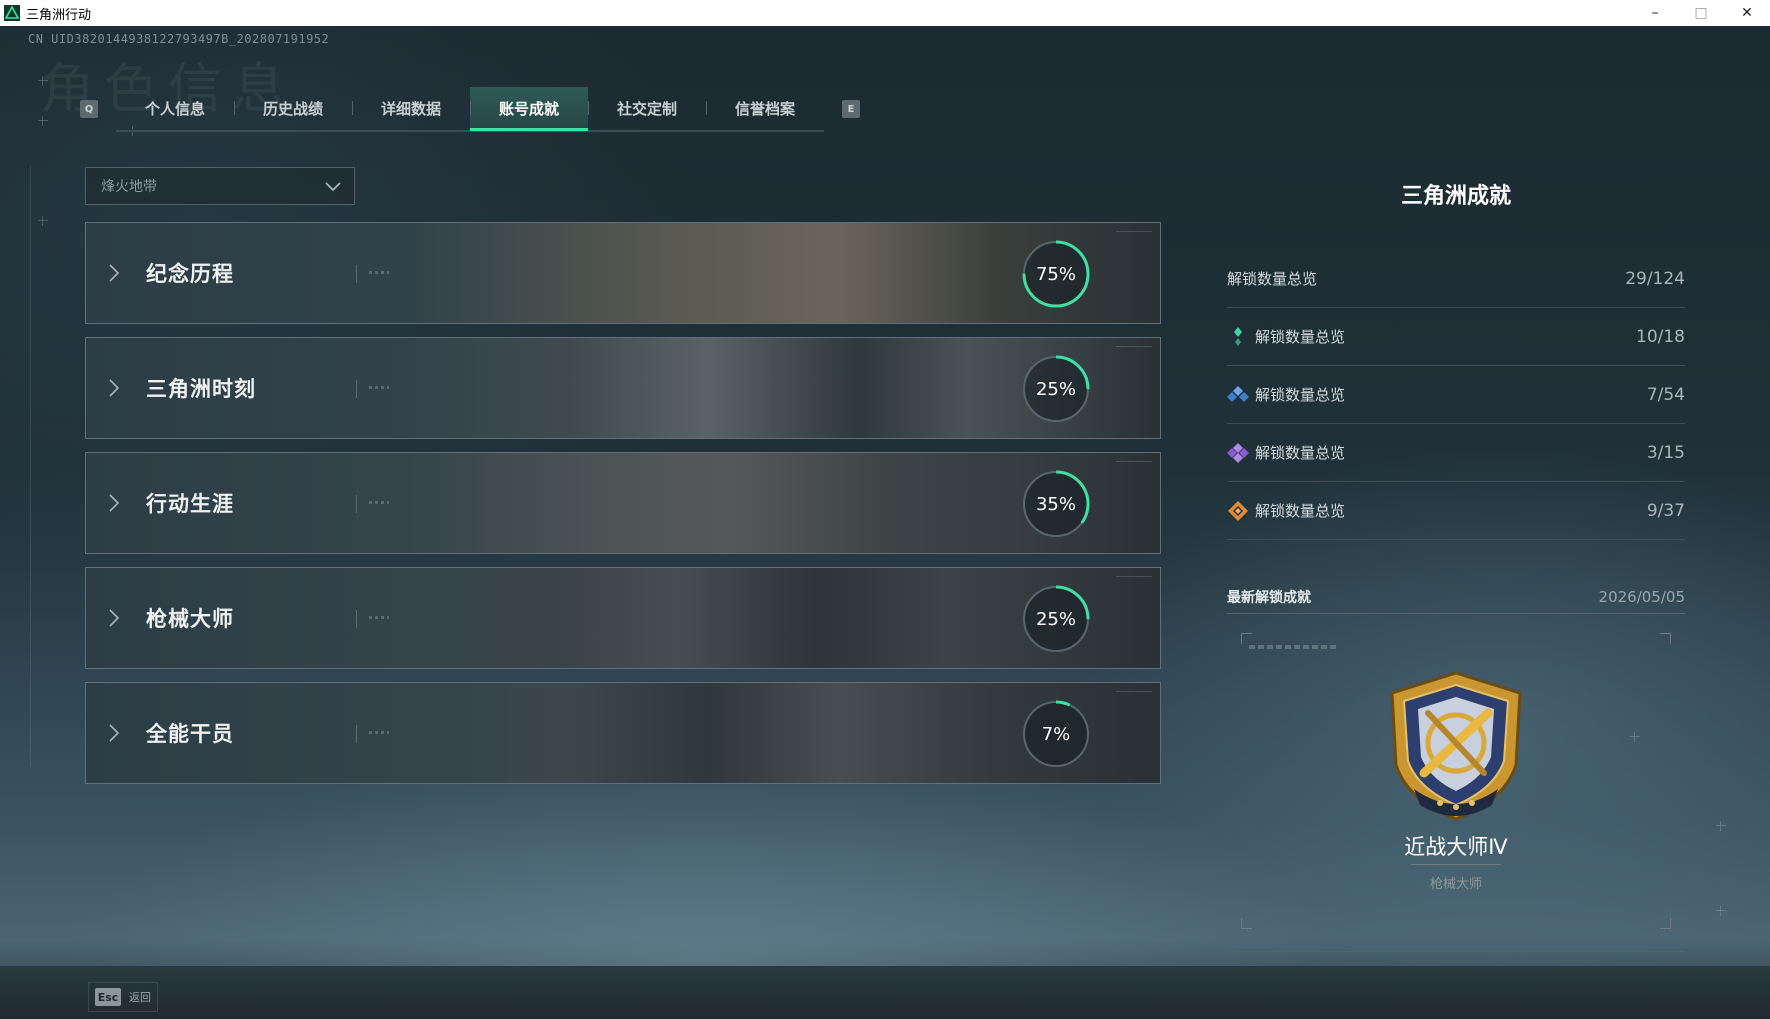 The height and width of the screenshot is (1019, 1770). What do you see at coordinates (108, 997) in the screenshot?
I see `esc-key: Esc` at bounding box center [108, 997].